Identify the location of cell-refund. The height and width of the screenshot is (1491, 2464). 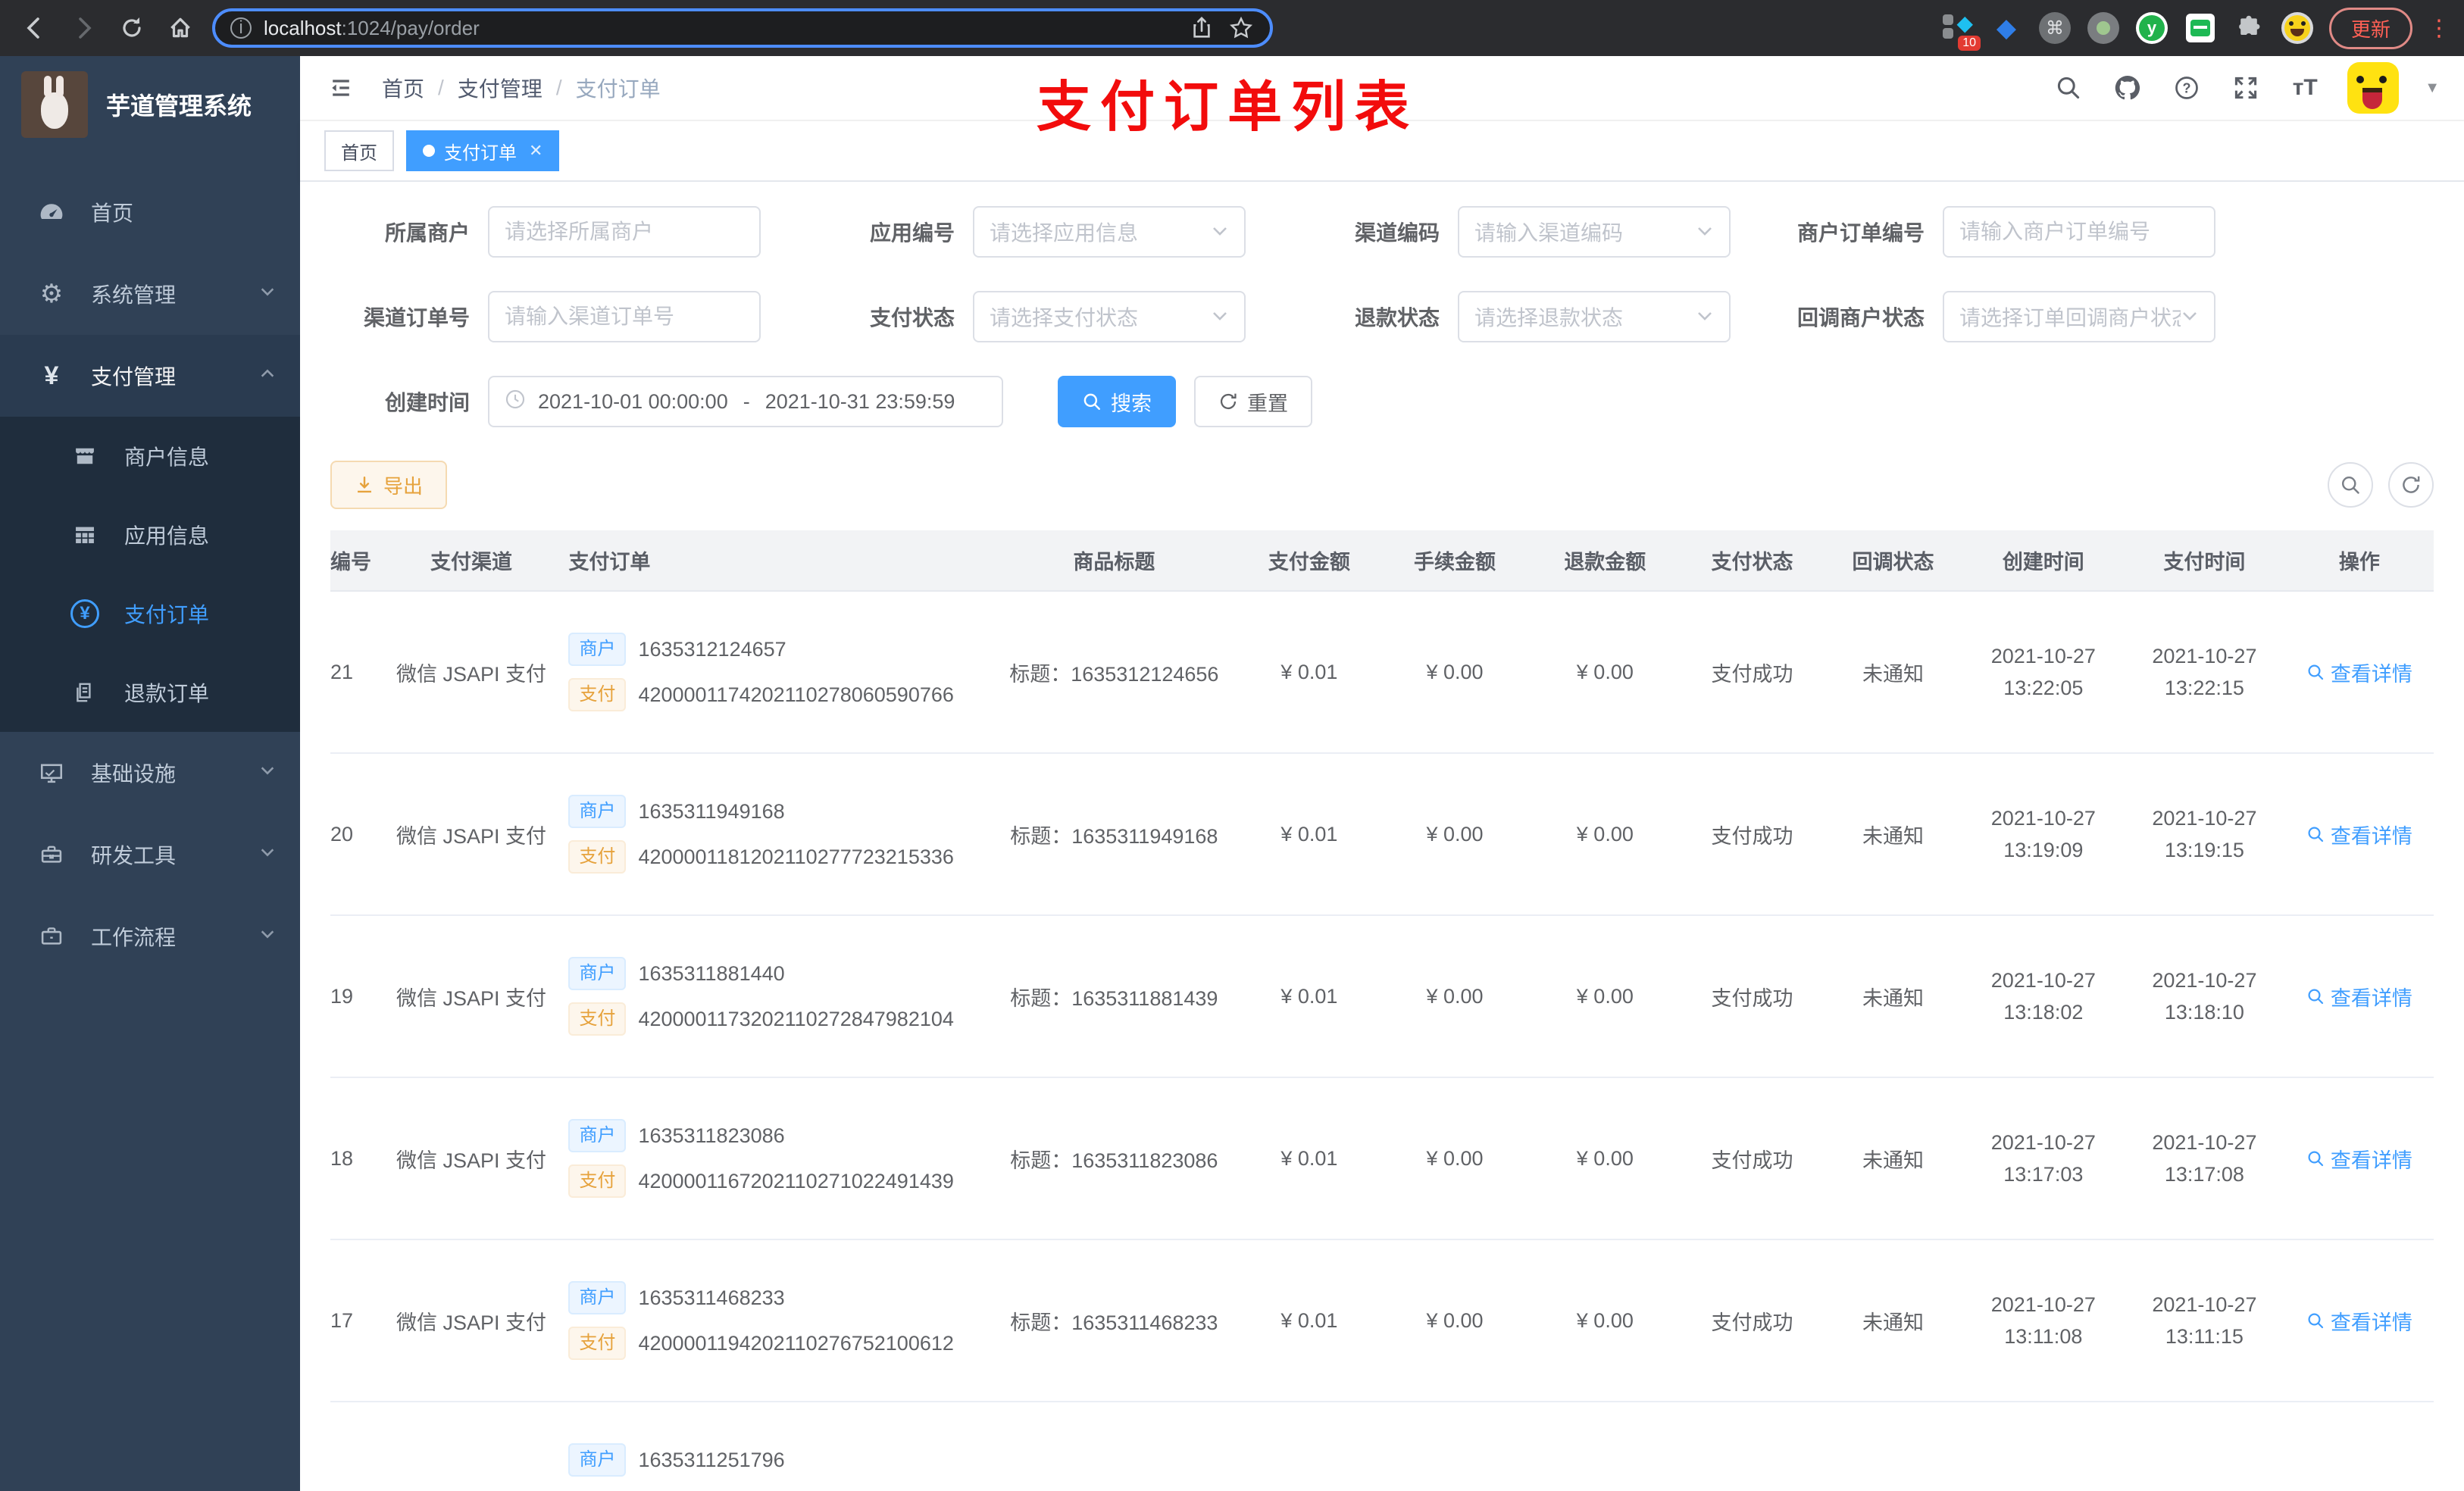
(1605, 1446).